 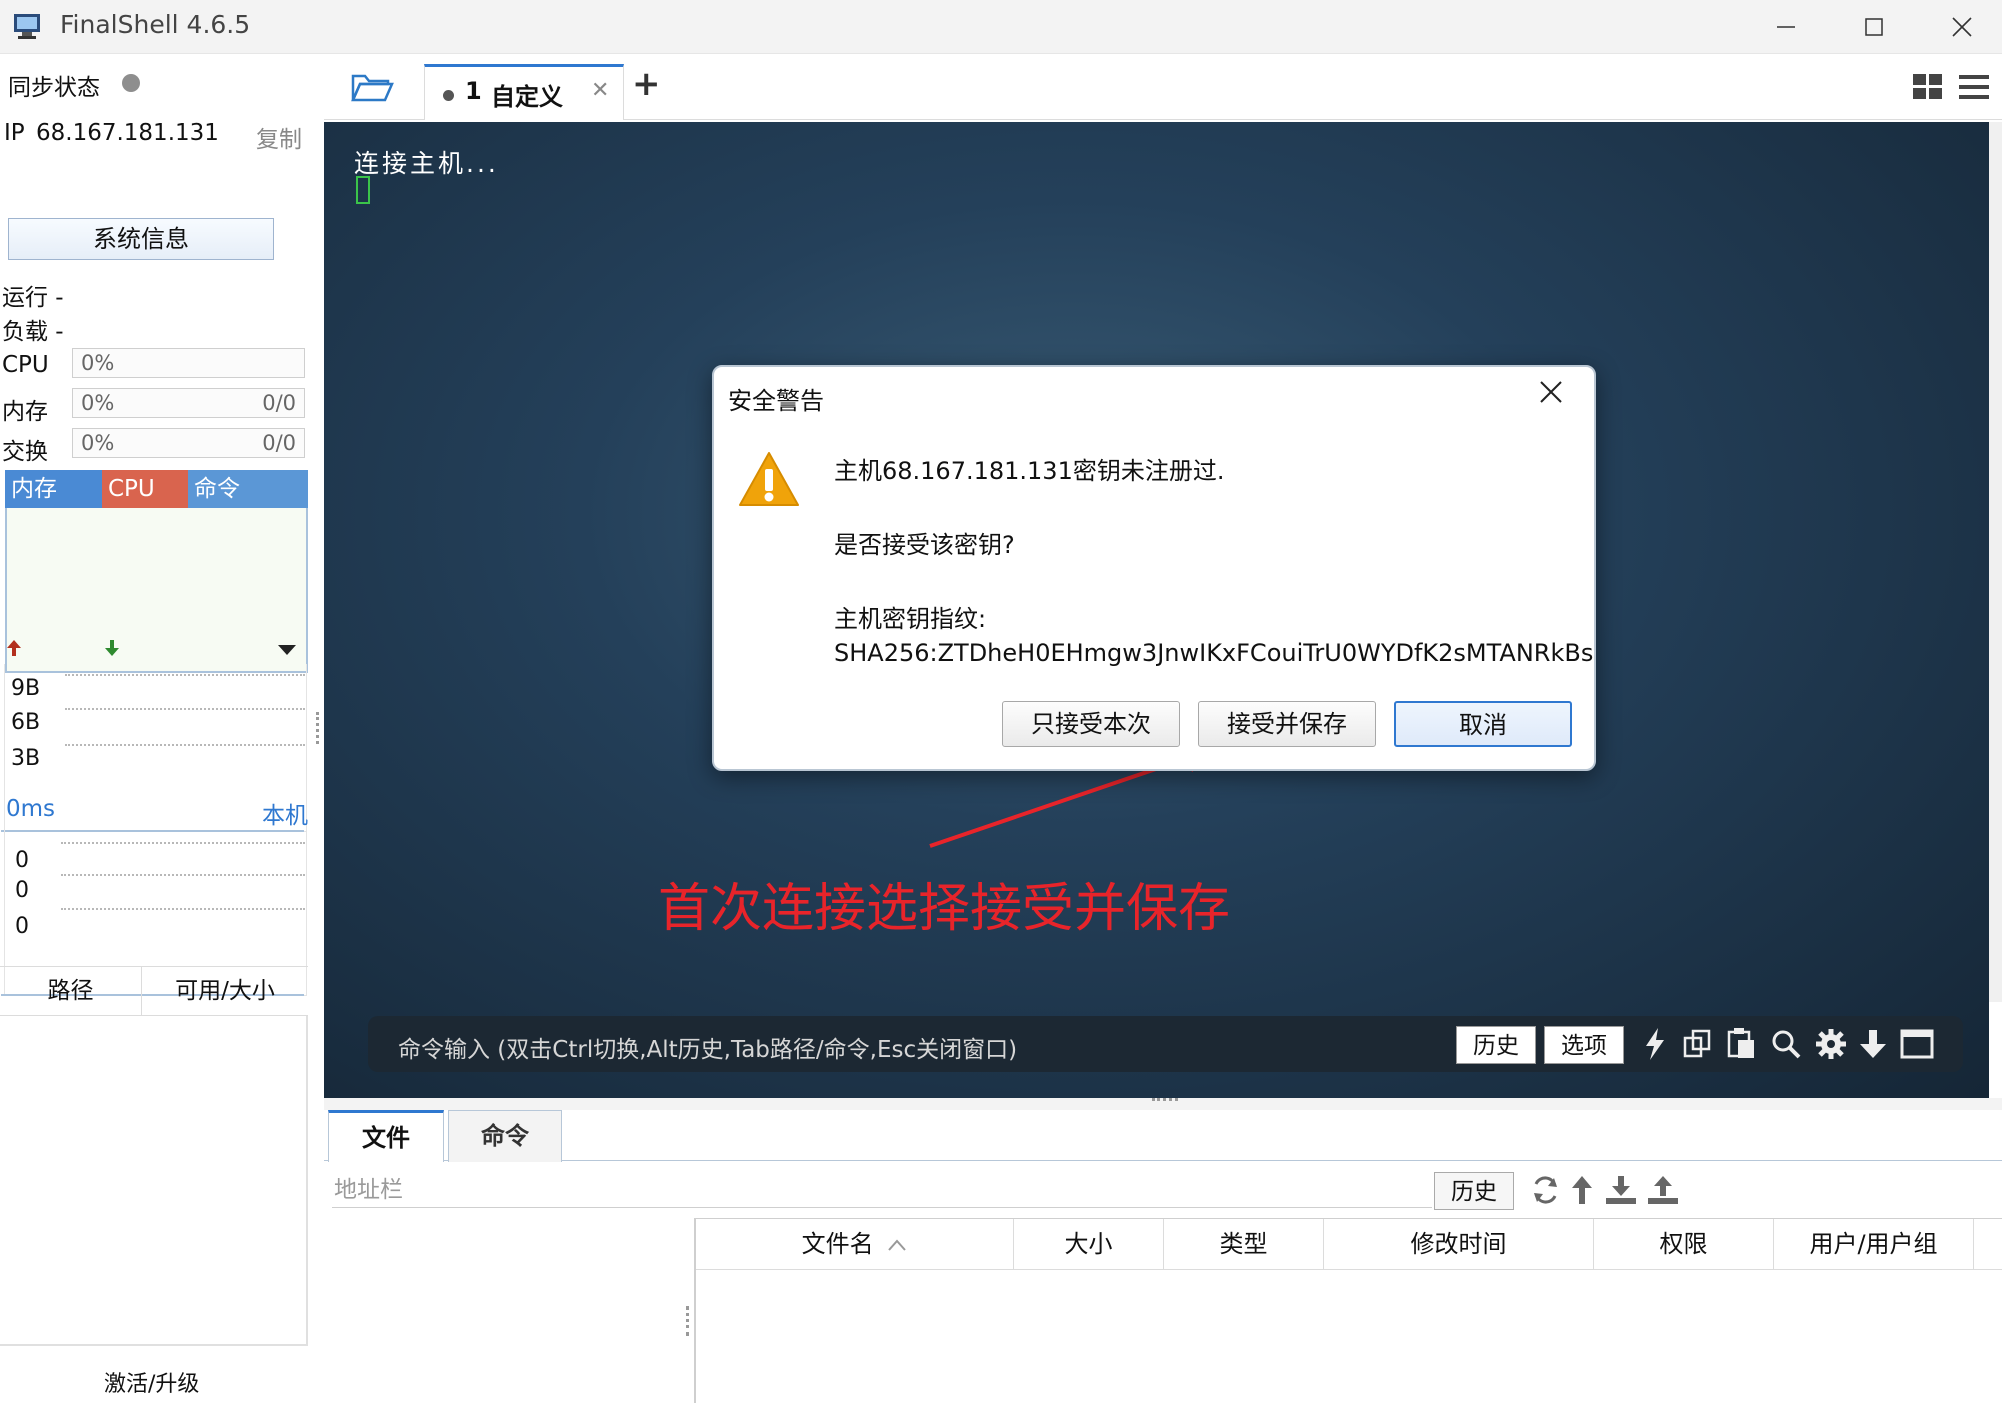 I want to click on col-filename: 文件名, so click(x=855, y=1244).